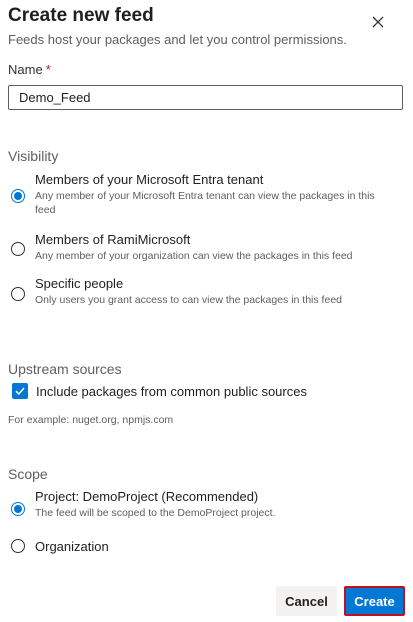  Describe the element at coordinates (149, 179) in the screenshot. I see `visibility-option-title: Members of your Microsoft Entra tenant` at that location.